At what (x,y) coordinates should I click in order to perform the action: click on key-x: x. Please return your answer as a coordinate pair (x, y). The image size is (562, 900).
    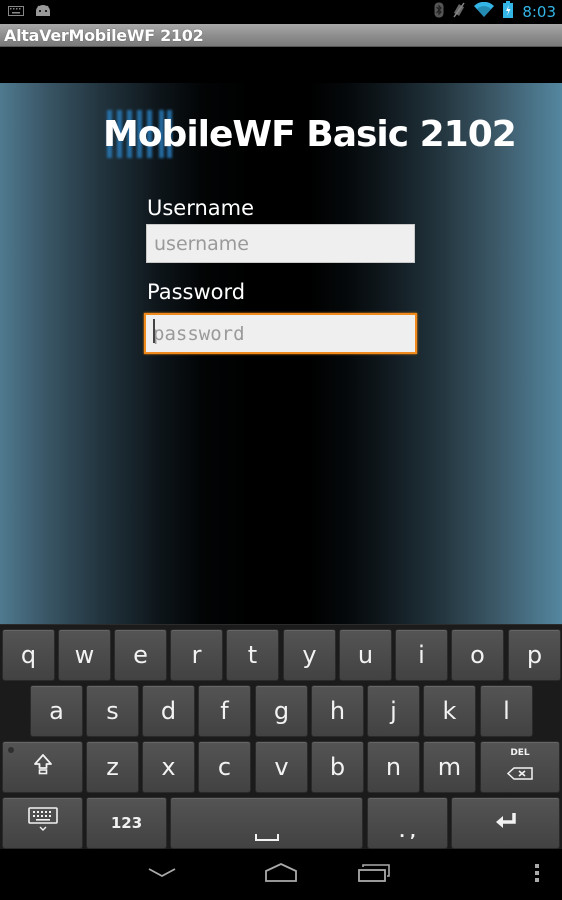
    Looking at the image, I should click on (168, 767).